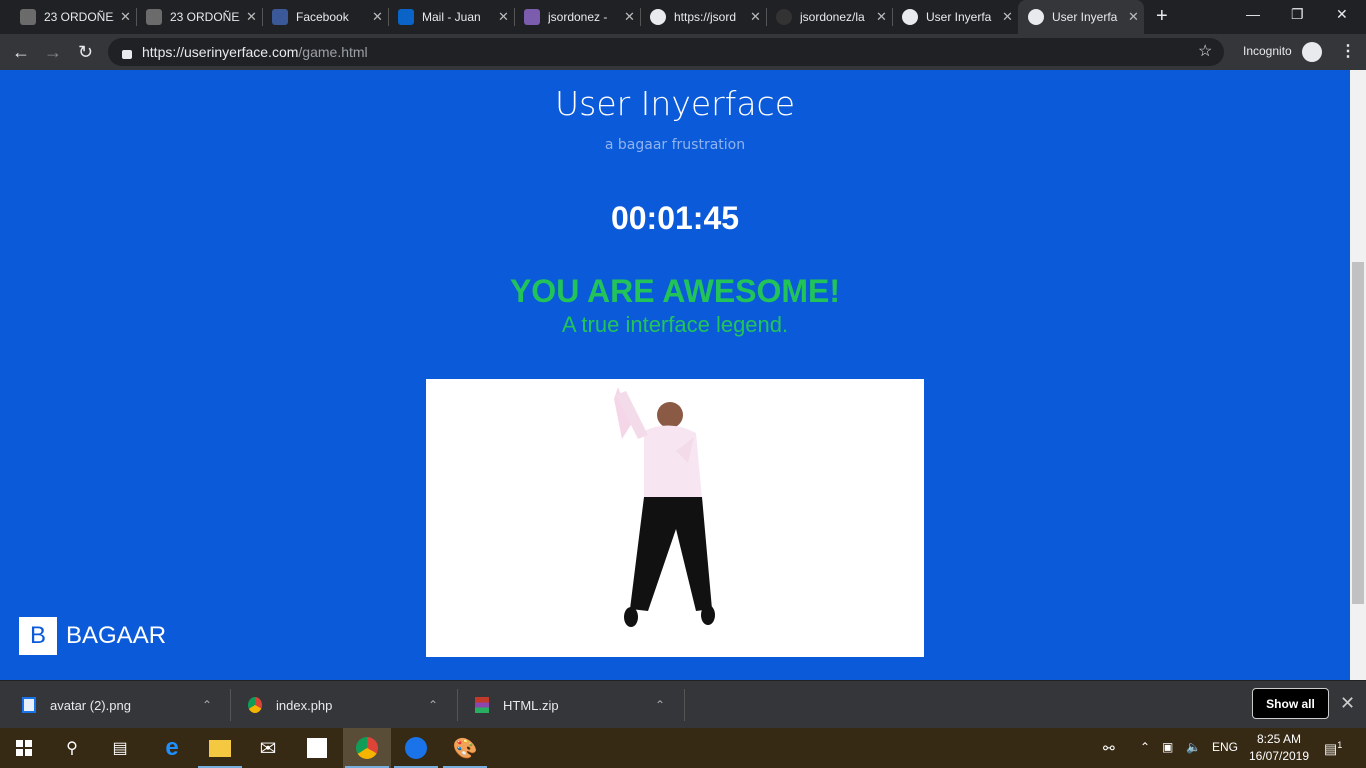 This screenshot has height=768, width=1366. Describe the element at coordinates (1333, 749) in the screenshot. I see `notifications-icon: ▤1` at that location.